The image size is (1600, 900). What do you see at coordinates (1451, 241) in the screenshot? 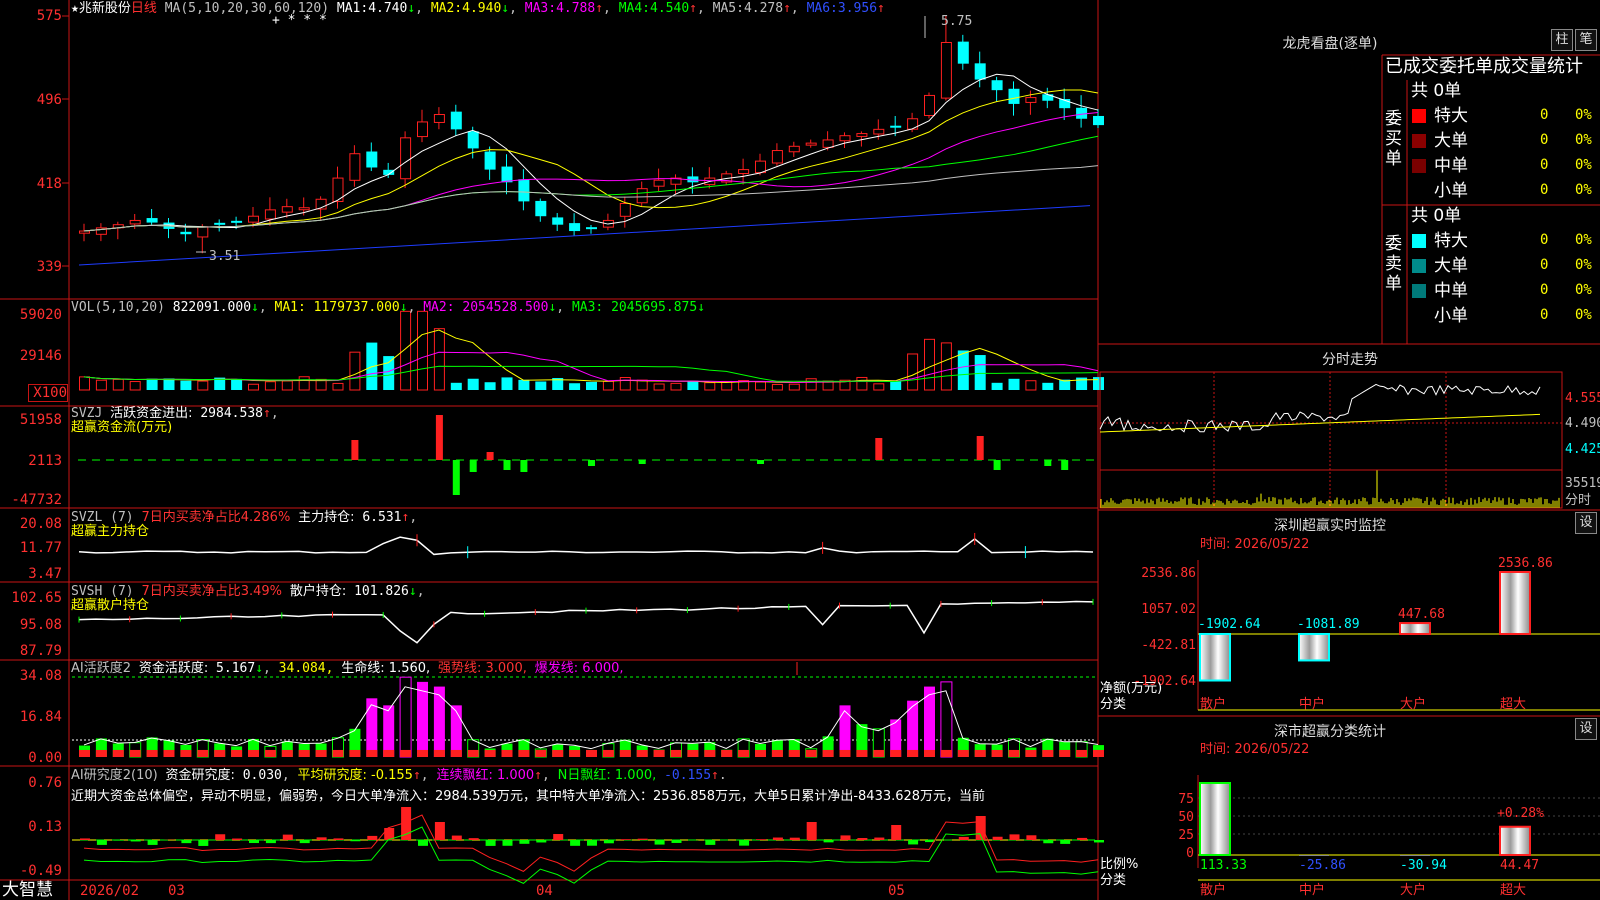
I see `sell-row-name: 特大` at bounding box center [1451, 241].